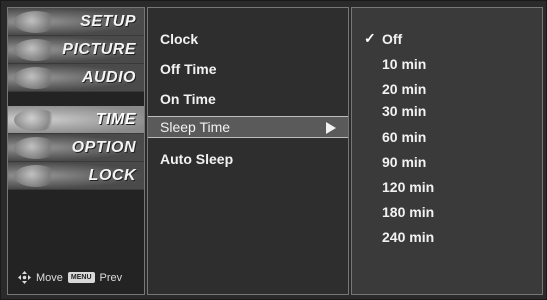 The height and width of the screenshot is (300, 547). I want to click on option-60-min: 60 min, so click(447, 137).